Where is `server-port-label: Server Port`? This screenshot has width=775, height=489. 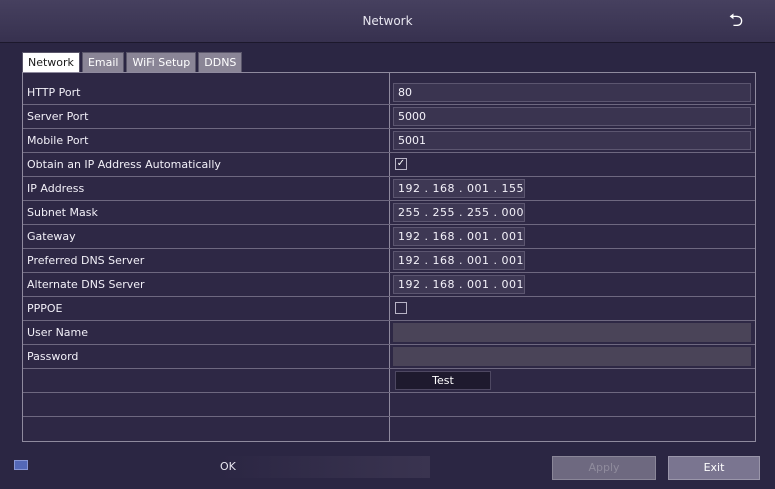
server-port-label: Server Port is located at coordinates (58, 116).